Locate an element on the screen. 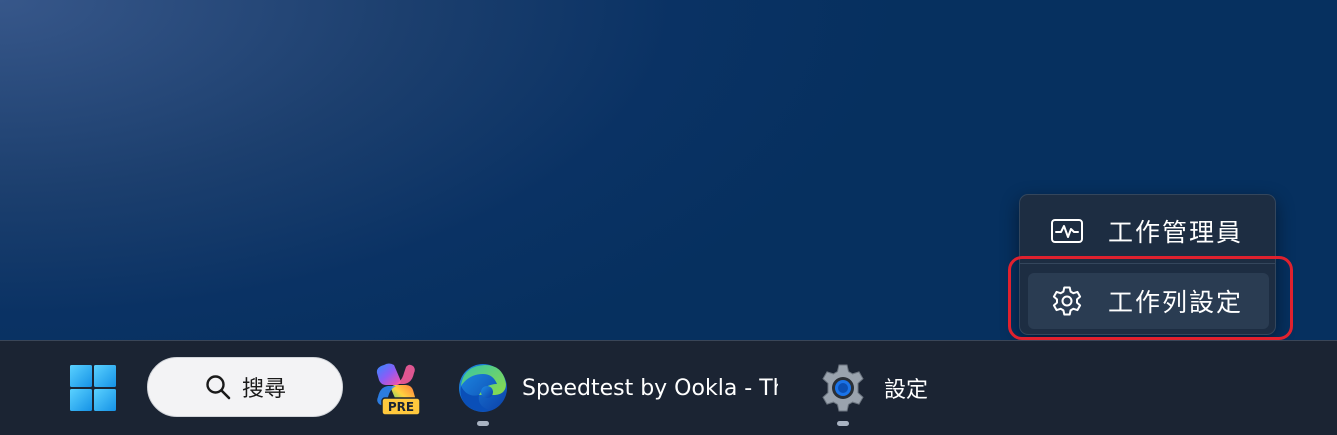 The image size is (1337, 435). start-button is located at coordinates (93, 388).